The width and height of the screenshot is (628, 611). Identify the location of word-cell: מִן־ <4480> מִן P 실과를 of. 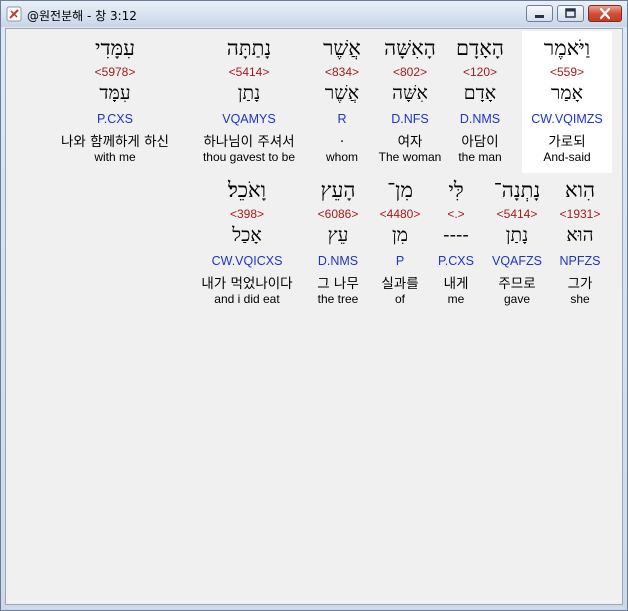
(400, 244).